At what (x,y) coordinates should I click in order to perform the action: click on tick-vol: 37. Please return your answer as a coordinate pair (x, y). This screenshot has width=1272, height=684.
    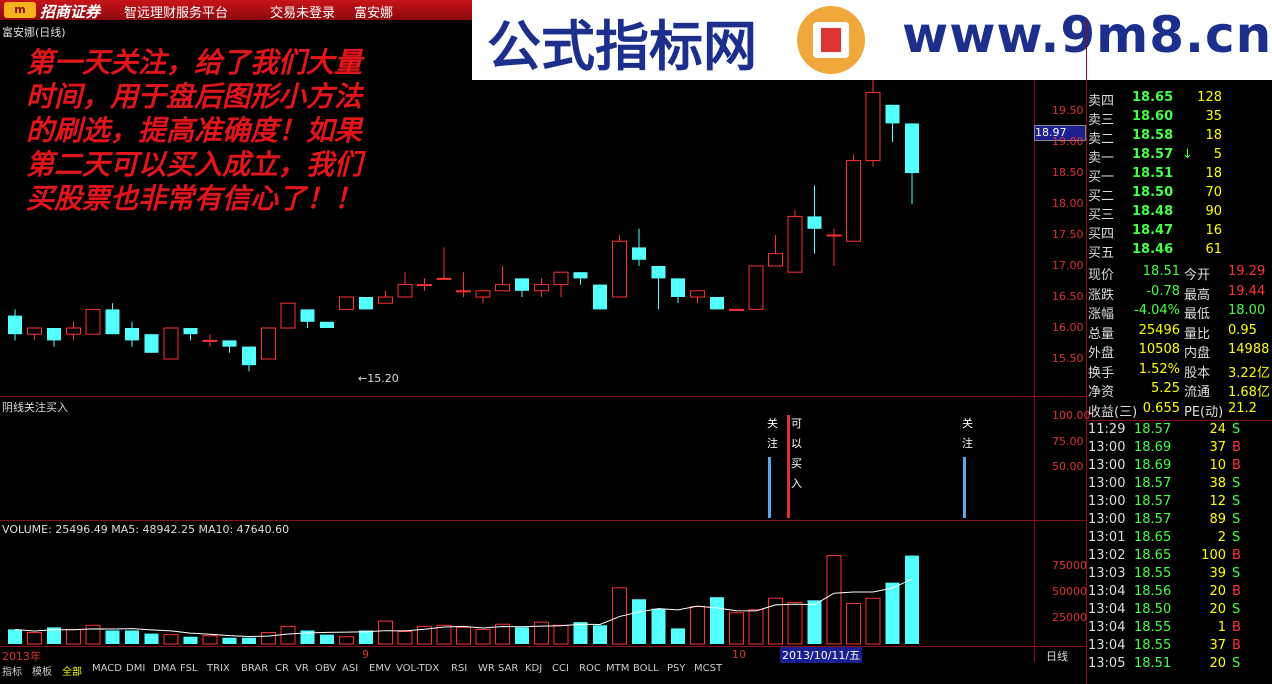
    Looking at the image, I should click on (1217, 447).